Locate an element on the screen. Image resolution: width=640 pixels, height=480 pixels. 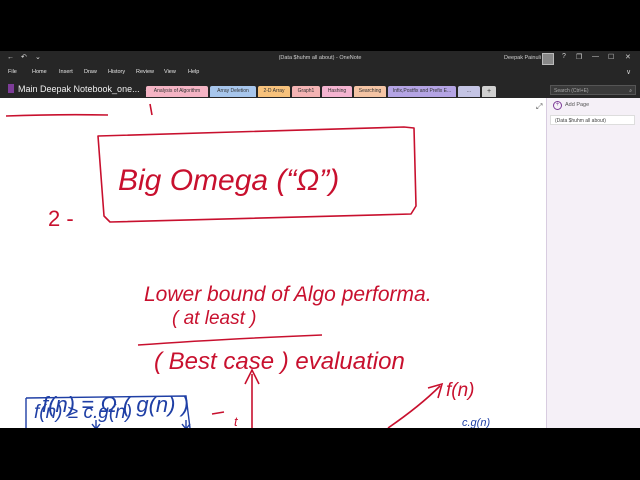
ink-bottom-row: f(n) ≥ c.g(n) t c.g(n) is located at coordinates (257, 411).